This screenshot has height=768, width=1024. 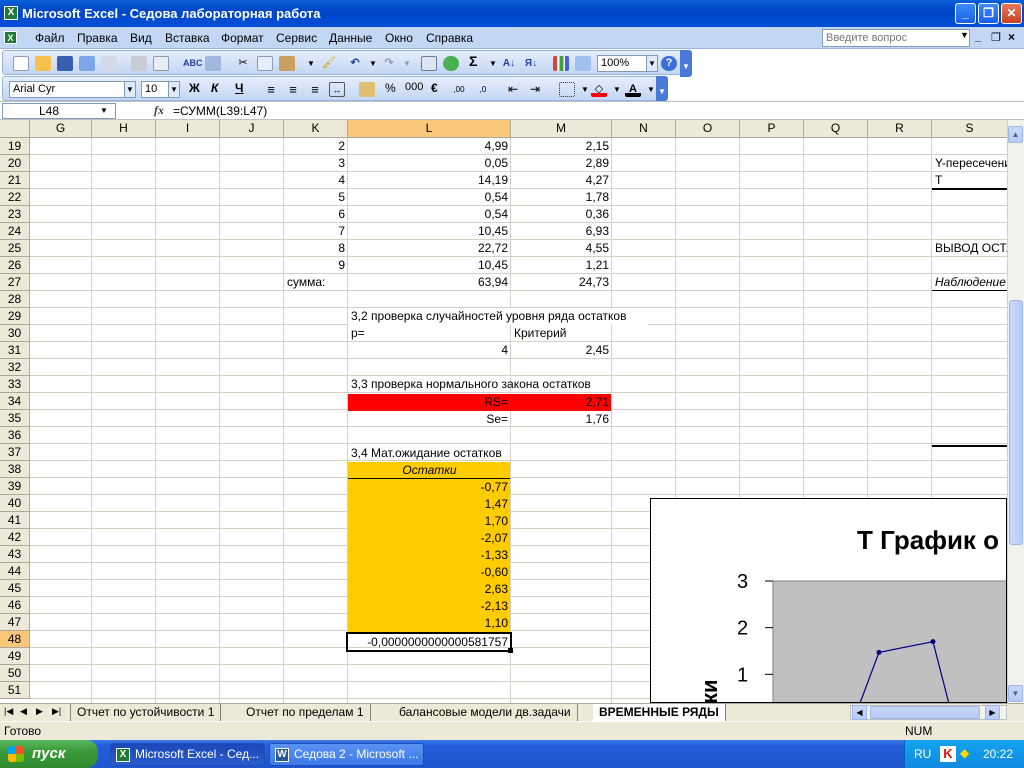 What do you see at coordinates (644, 129) in the screenshot?
I see `col-header-n: N` at bounding box center [644, 129].